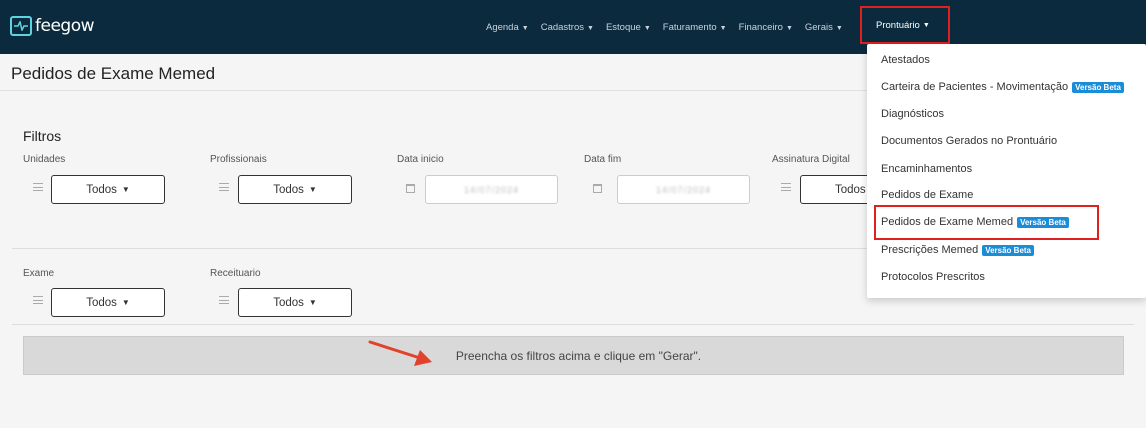 The height and width of the screenshot is (428, 1146). I want to click on profissionais-select: Todos ▼, so click(295, 189).